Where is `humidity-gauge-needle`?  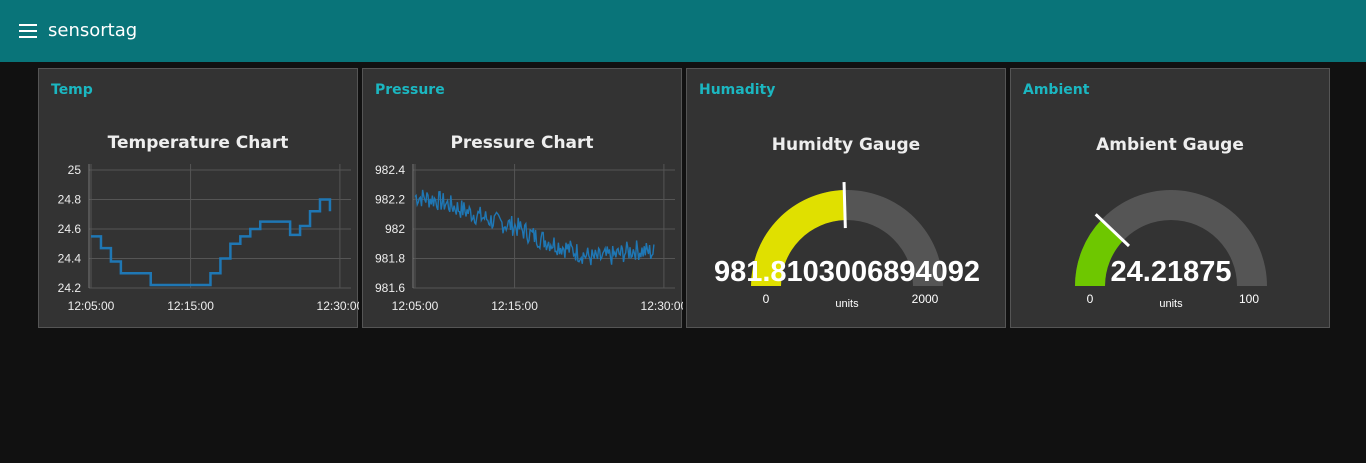 humidity-gauge-needle is located at coordinates (844, 205).